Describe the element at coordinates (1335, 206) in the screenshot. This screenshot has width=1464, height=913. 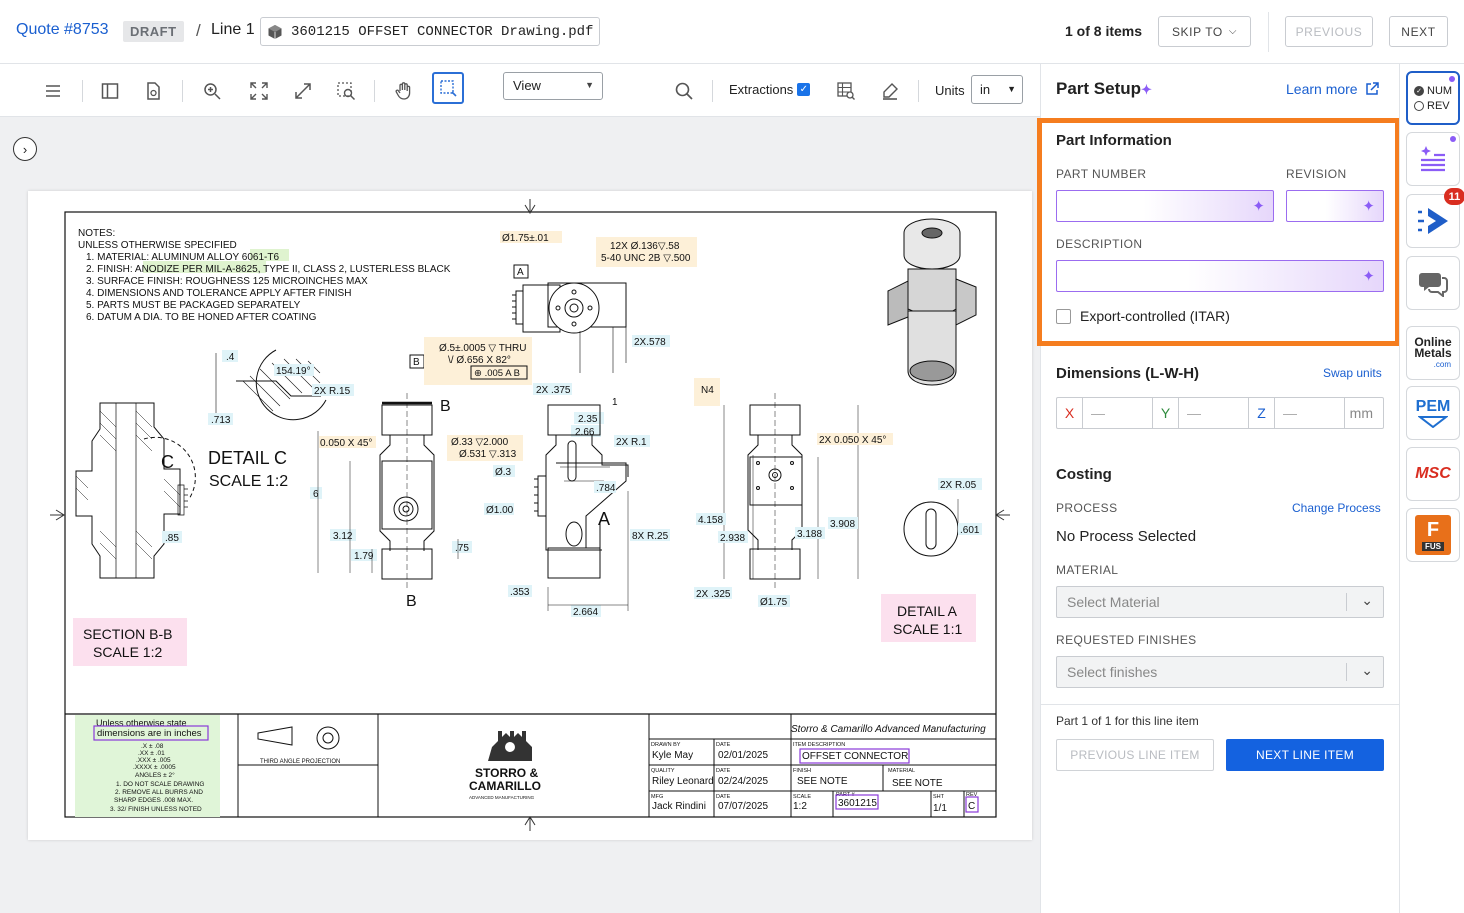
I see `revision-input: ✦` at that location.